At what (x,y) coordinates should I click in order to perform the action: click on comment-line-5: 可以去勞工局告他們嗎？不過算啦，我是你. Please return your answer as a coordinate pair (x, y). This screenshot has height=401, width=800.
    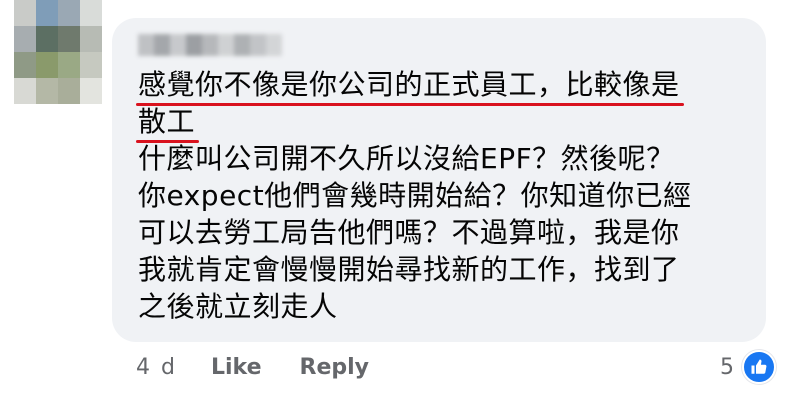
    Looking at the image, I should click on (409, 232).